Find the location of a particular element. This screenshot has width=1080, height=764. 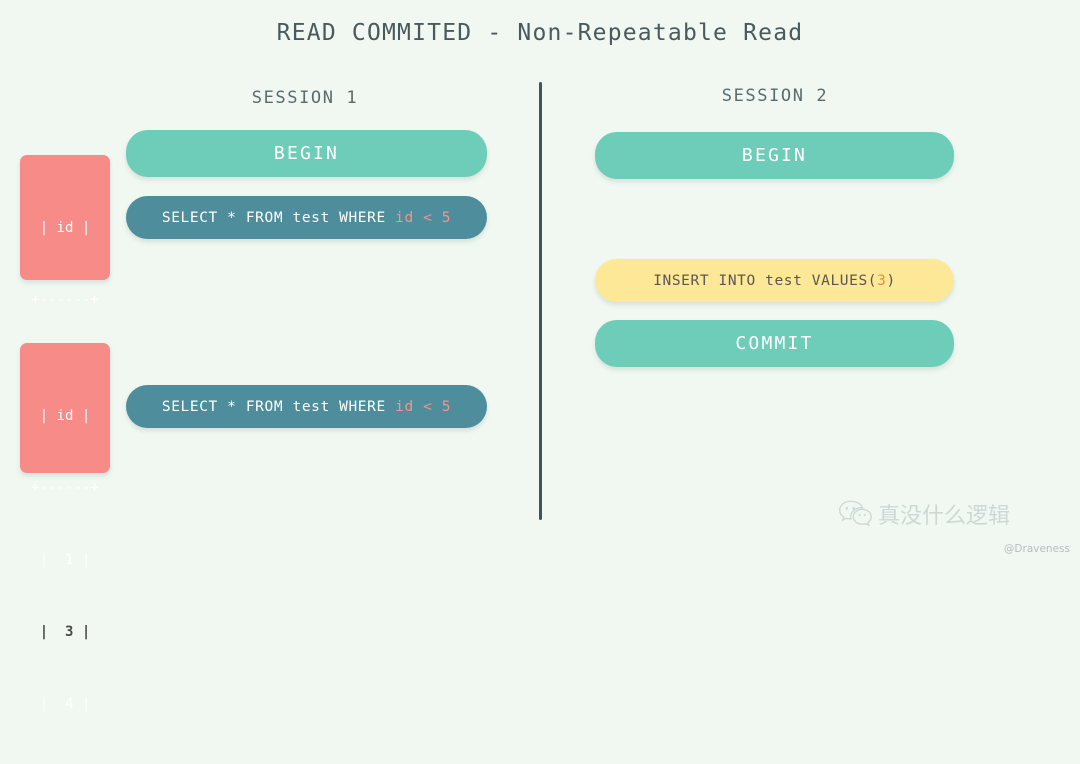

session1-select-second-statement: SELECT * FROM test WHERE id < 5 is located at coordinates (306, 406).